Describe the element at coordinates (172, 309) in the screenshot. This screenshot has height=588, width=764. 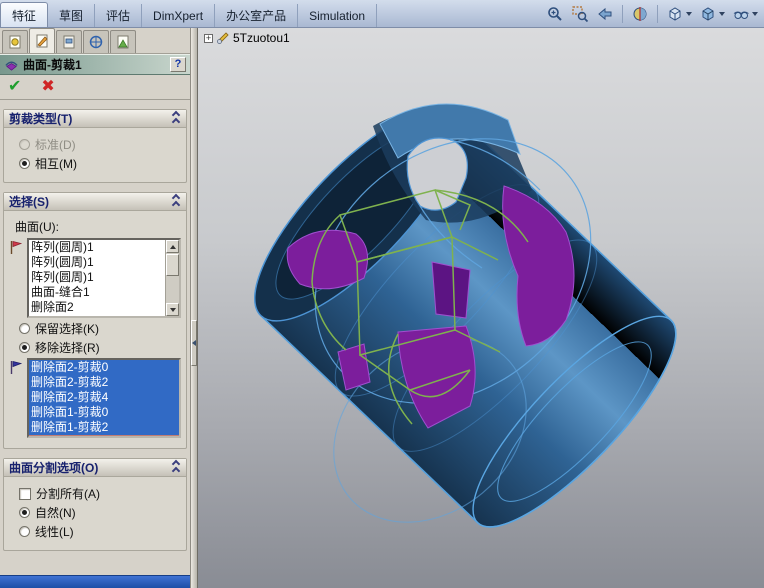
I see `scroll-down-icon` at that location.